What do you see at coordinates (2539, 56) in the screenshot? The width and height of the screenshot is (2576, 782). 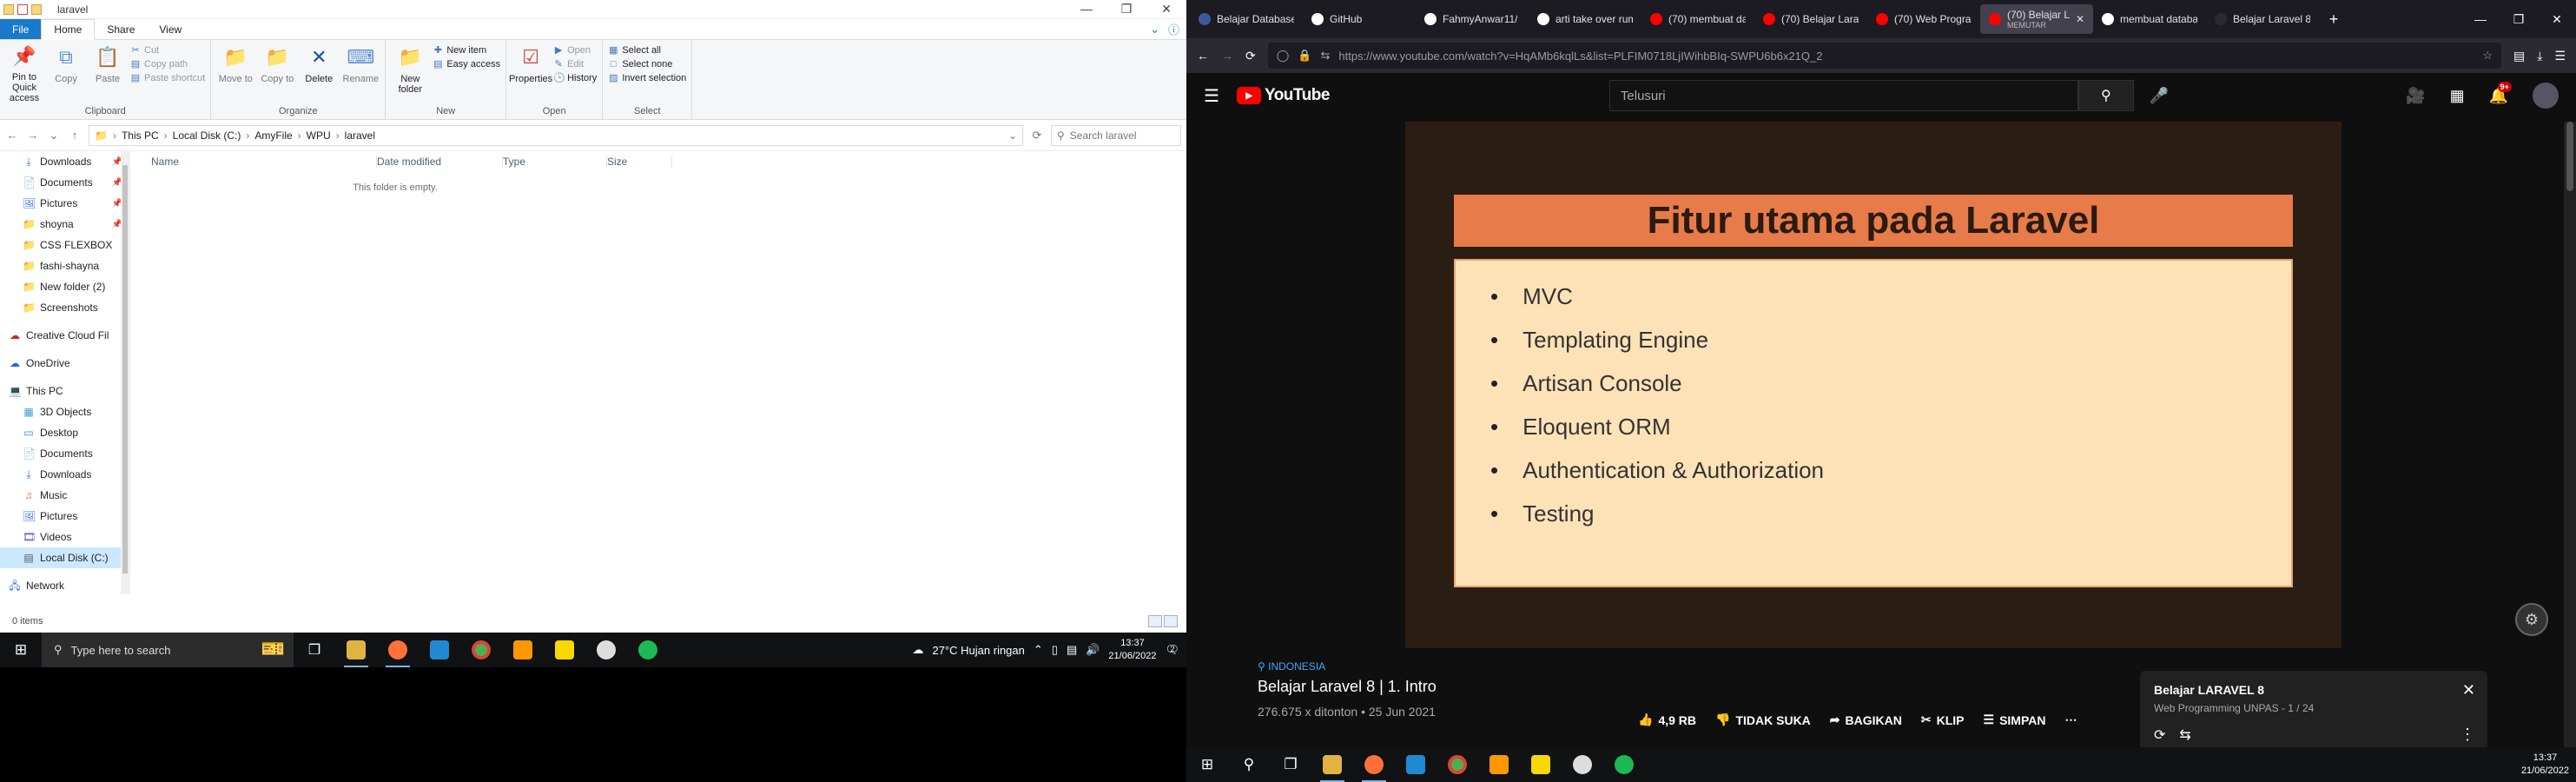 I see `downloads-icon: ⤓` at bounding box center [2539, 56].